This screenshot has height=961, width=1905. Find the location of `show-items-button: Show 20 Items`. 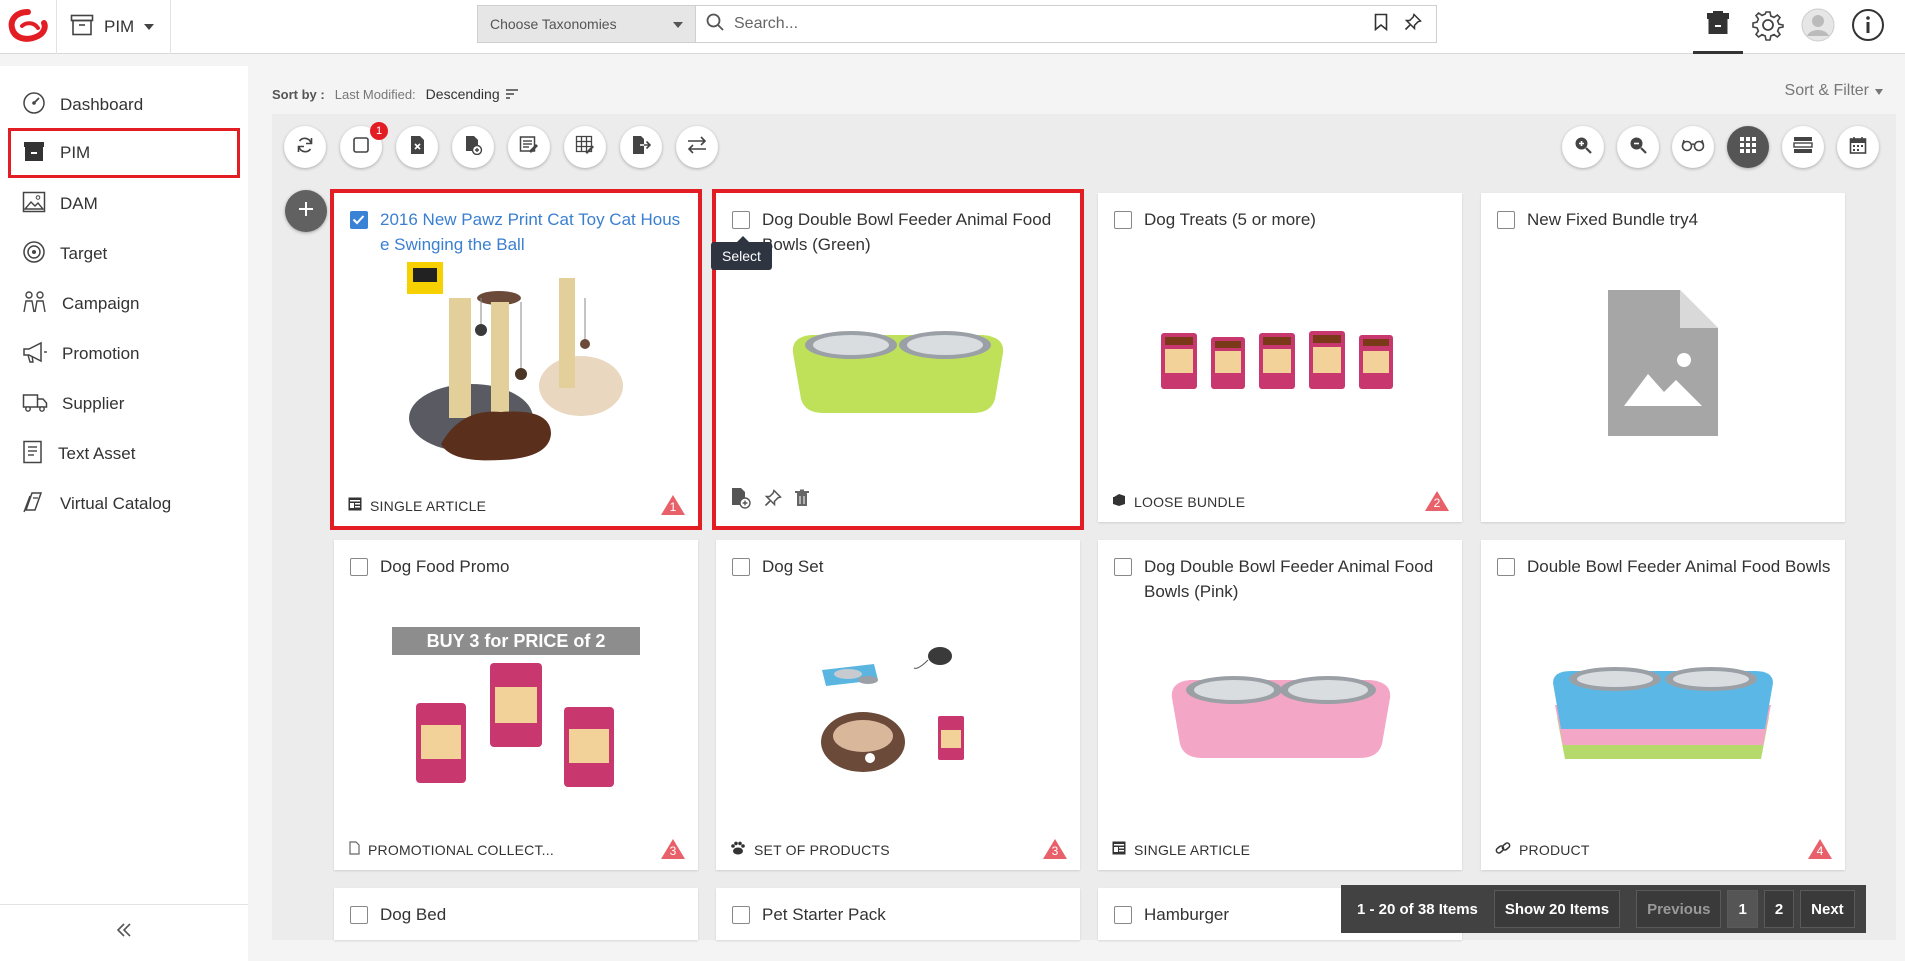

show-items-button: Show 20 Items is located at coordinates (1557, 909).